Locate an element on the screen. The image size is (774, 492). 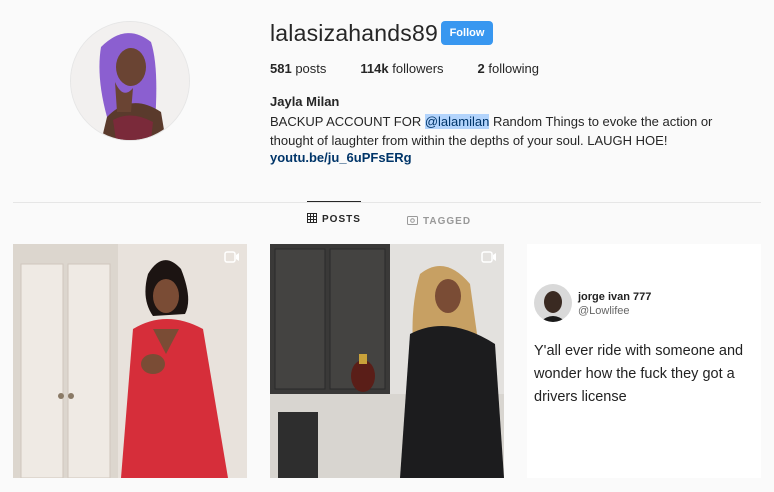
tweet-avatar is located at coordinates (553, 303).